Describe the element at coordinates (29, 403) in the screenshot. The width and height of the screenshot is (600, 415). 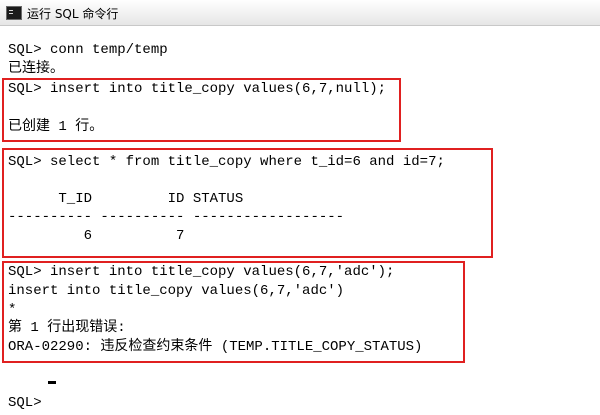
I see `sql-prompt: SQL>` at that location.